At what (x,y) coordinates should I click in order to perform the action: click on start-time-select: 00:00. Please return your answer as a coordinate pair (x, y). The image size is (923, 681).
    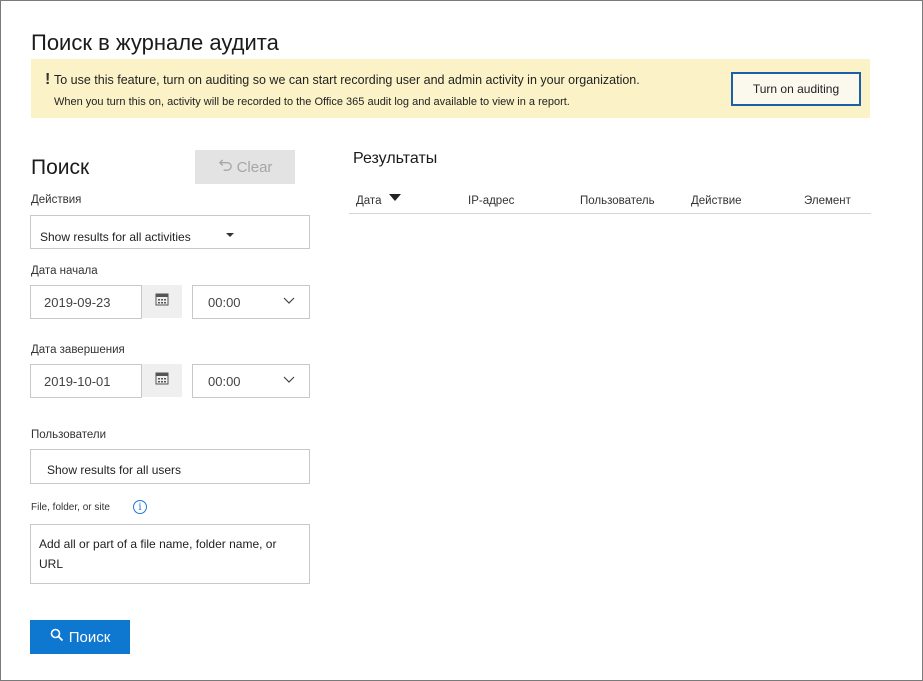
    Looking at the image, I should click on (251, 302).